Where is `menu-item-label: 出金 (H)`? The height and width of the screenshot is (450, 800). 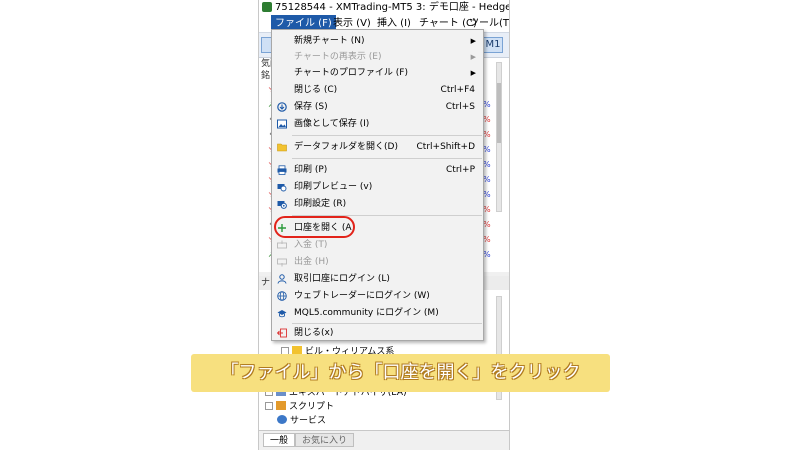 menu-item-label: 出金 (H) is located at coordinates (311, 262).